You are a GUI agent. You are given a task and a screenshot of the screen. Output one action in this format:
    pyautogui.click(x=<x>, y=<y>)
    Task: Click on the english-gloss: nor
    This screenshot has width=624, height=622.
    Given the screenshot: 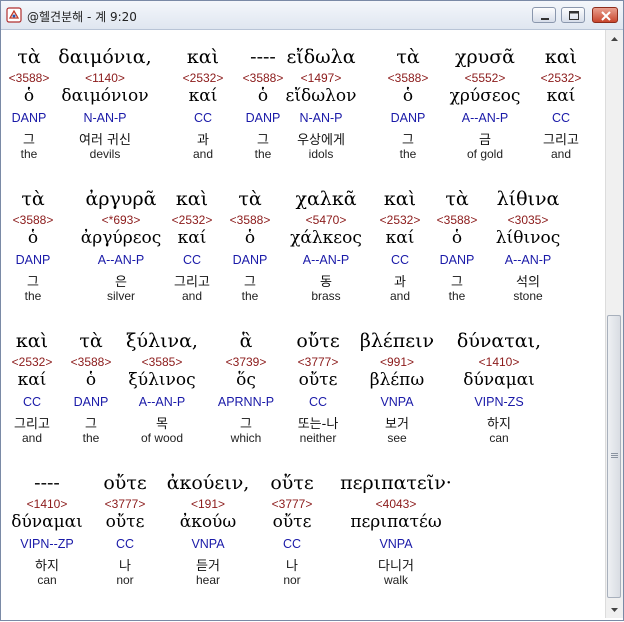 What is the action you would take?
    pyautogui.click(x=292, y=580)
    